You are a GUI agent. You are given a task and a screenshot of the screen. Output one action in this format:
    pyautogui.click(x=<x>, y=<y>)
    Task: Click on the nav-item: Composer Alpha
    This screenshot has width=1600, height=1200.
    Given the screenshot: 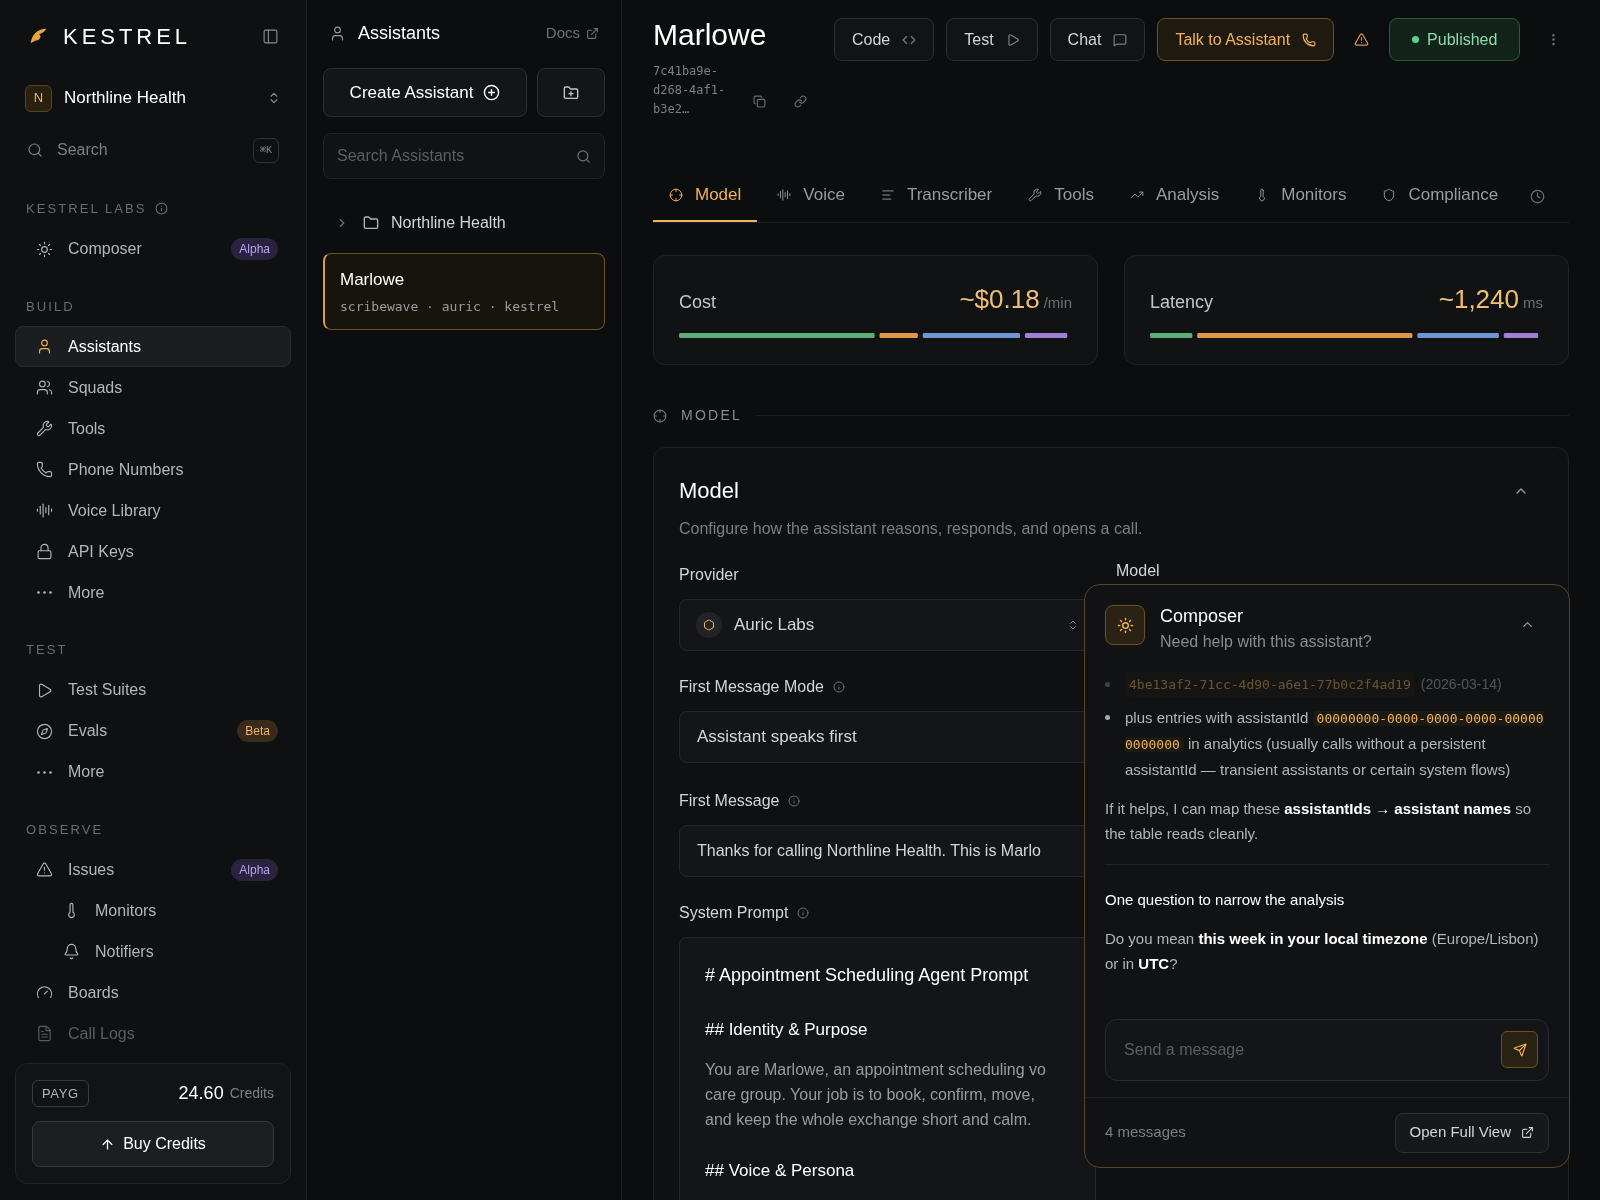 What is the action you would take?
    pyautogui.click(x=153, y=249)
    